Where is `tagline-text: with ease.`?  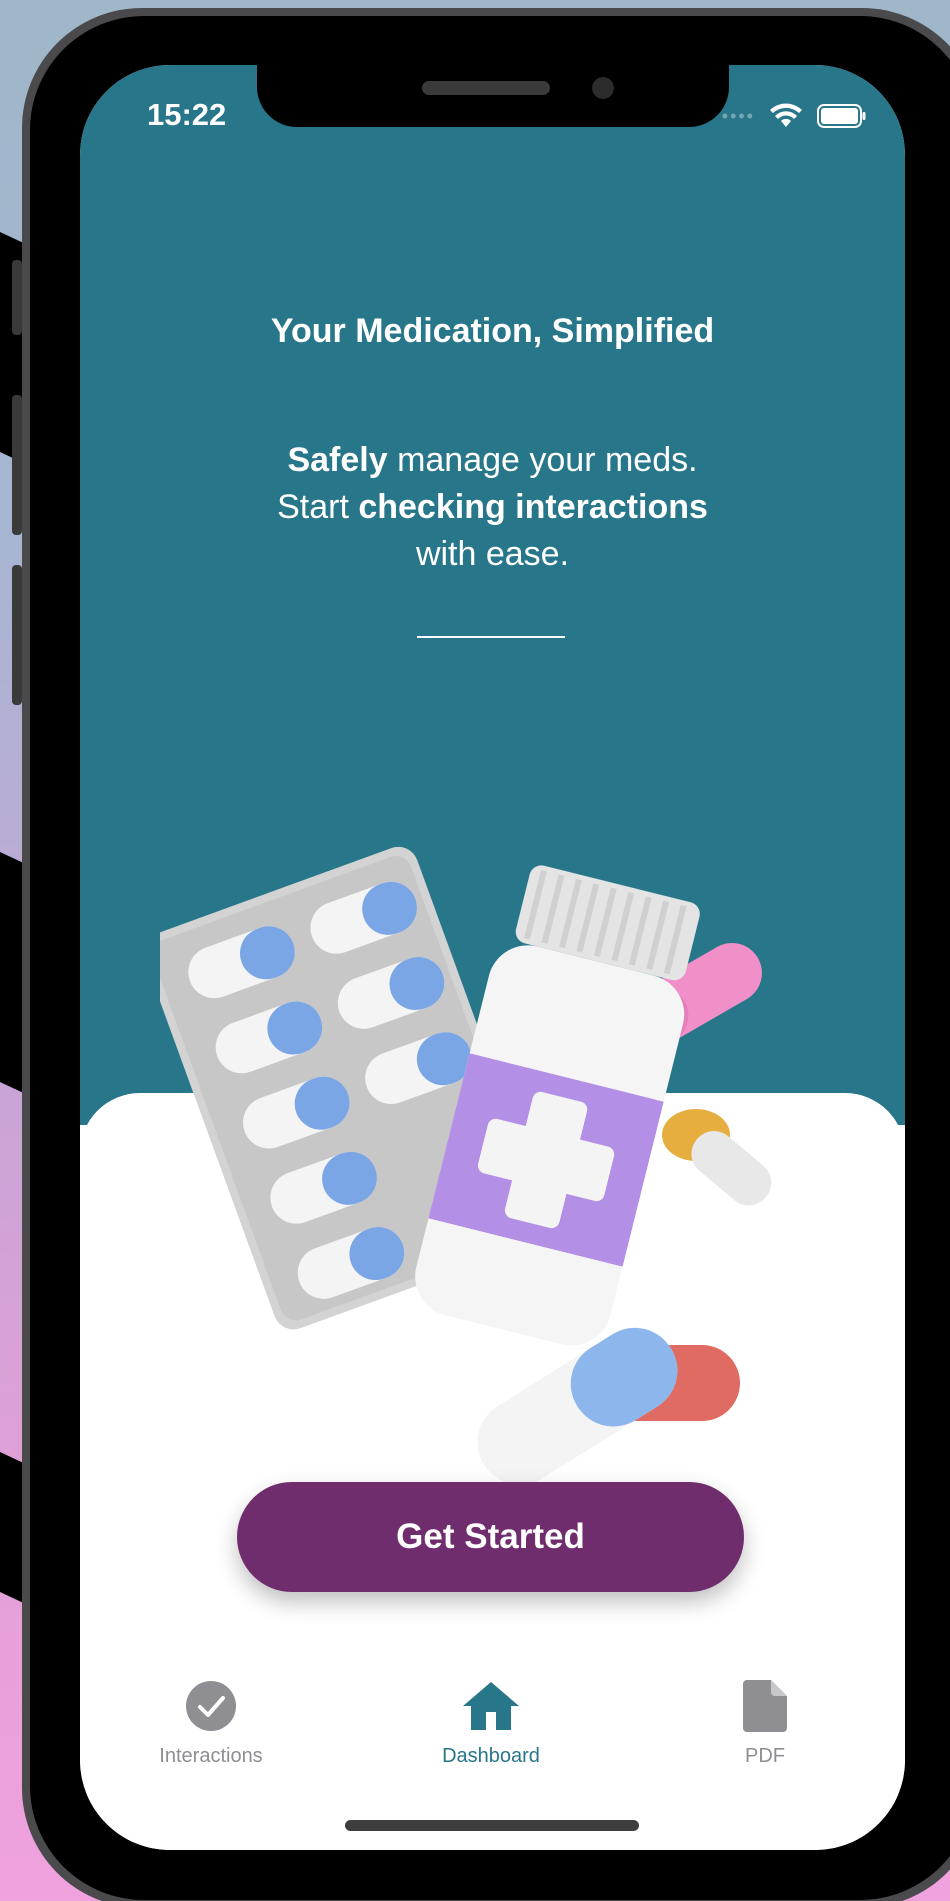
tagline-text: with ease. is located at coordinates (492, 554).